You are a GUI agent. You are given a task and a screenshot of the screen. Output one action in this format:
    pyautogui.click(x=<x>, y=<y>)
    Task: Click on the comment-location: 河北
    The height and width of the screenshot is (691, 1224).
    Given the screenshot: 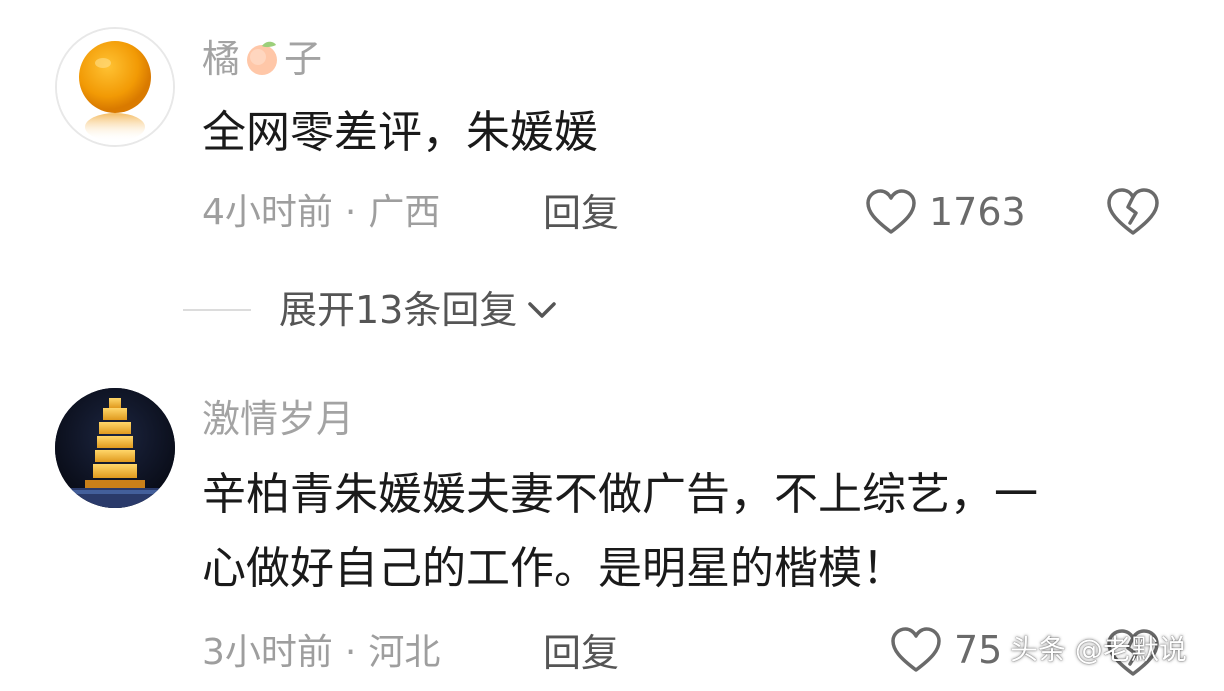 What is the action you would take?
    pyautogui.click(x=404, y=652)
    